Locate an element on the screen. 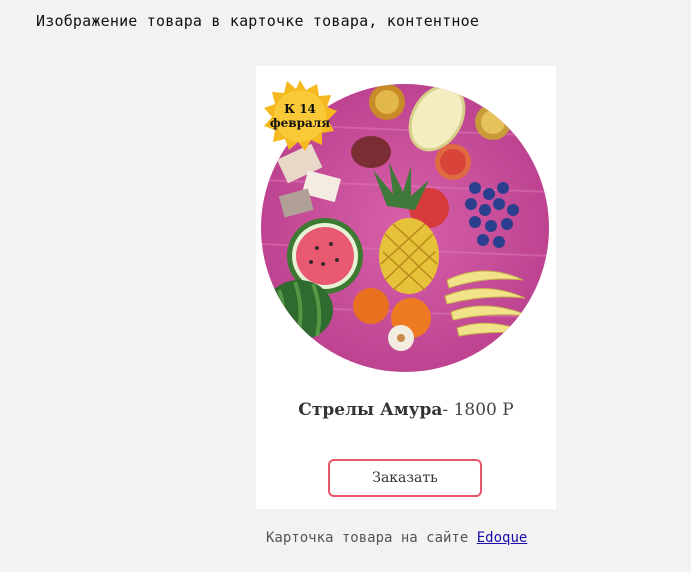 The width and height of the screenshot is (691, 572). product-name: Стрелы Амура is located at coordinates (370, 410).